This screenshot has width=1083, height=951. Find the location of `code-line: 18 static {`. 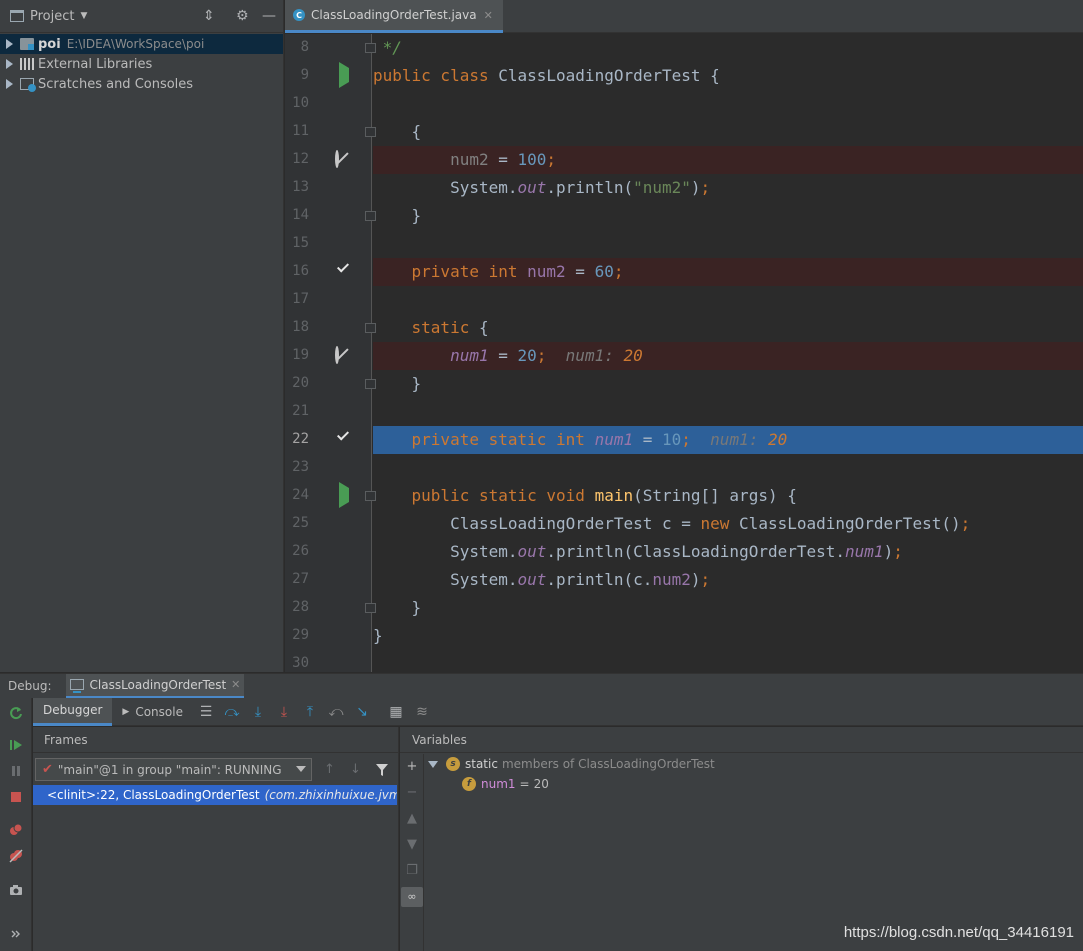

code-line: 18 static { is located at coordinates (684, 328).